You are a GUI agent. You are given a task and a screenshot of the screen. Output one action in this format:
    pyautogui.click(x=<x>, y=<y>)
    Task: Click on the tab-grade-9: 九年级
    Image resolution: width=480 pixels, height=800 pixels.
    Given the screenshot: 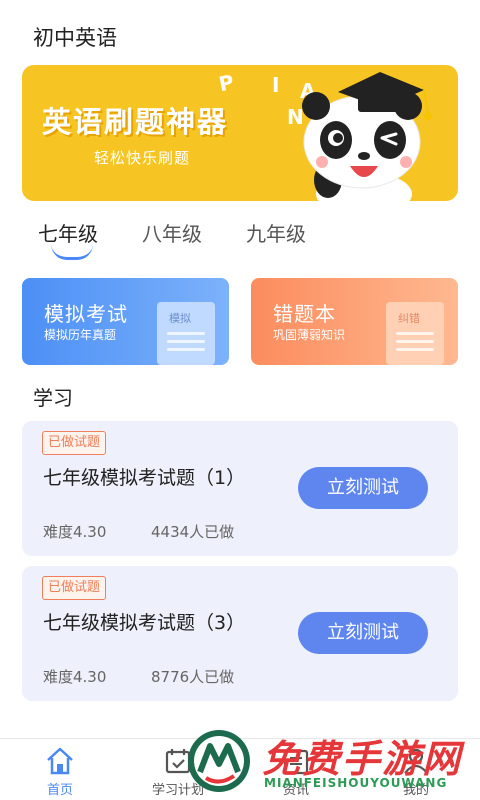 What is the action you would take?
    pyautogui.click(x=276, y=232)
    